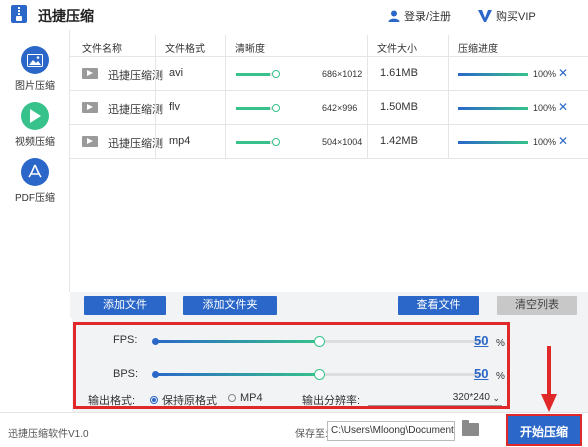  Describe the element at coordinates (391, 431) in the screenshot. I see `save-path-input: C:\Users\Mloong\Documents` at that location.